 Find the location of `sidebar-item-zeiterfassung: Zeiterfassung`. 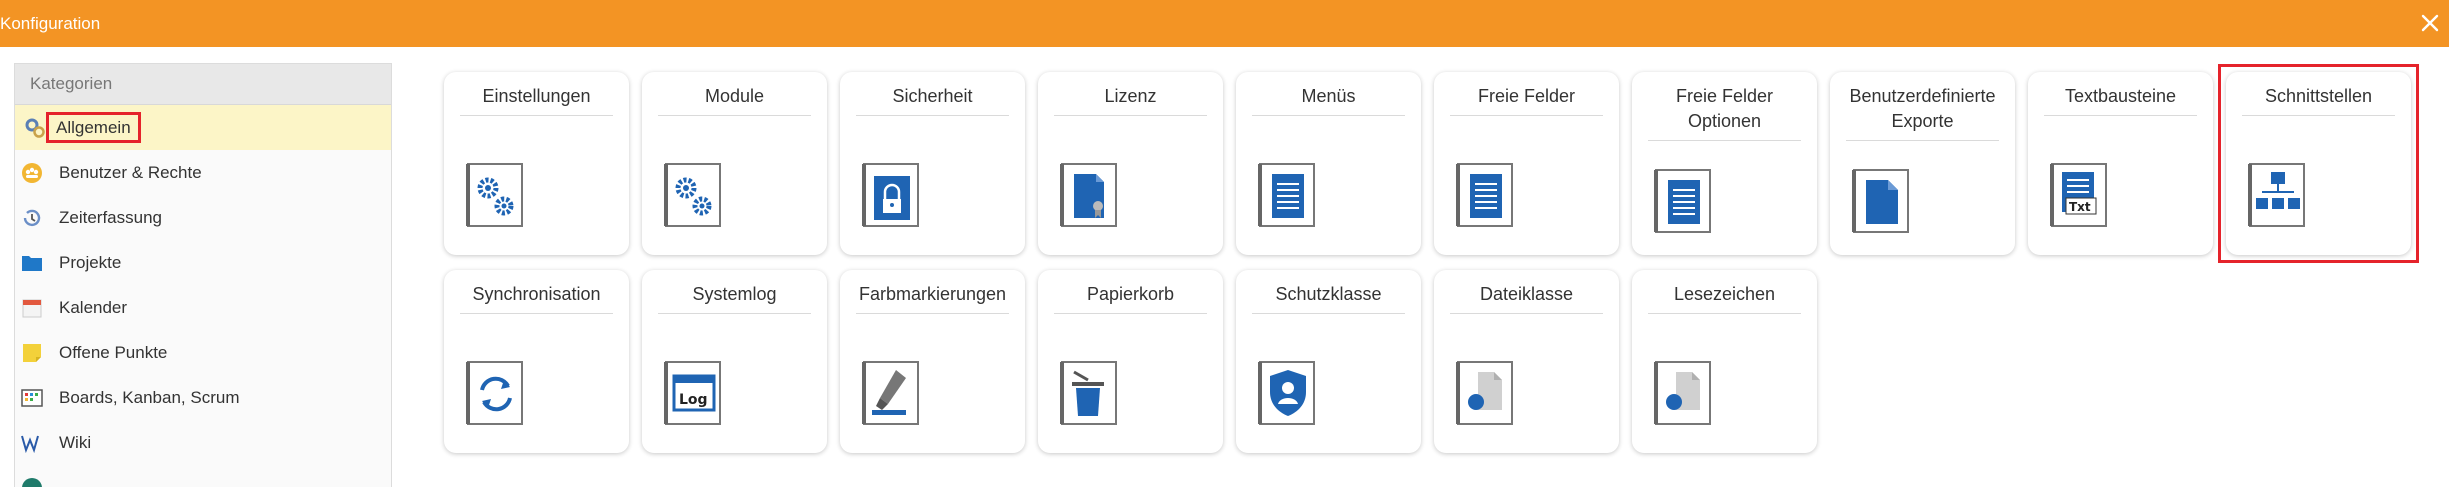

sidebar-item-zeiterfassung: Zeiterfassung is located at coordinates (203, 217).